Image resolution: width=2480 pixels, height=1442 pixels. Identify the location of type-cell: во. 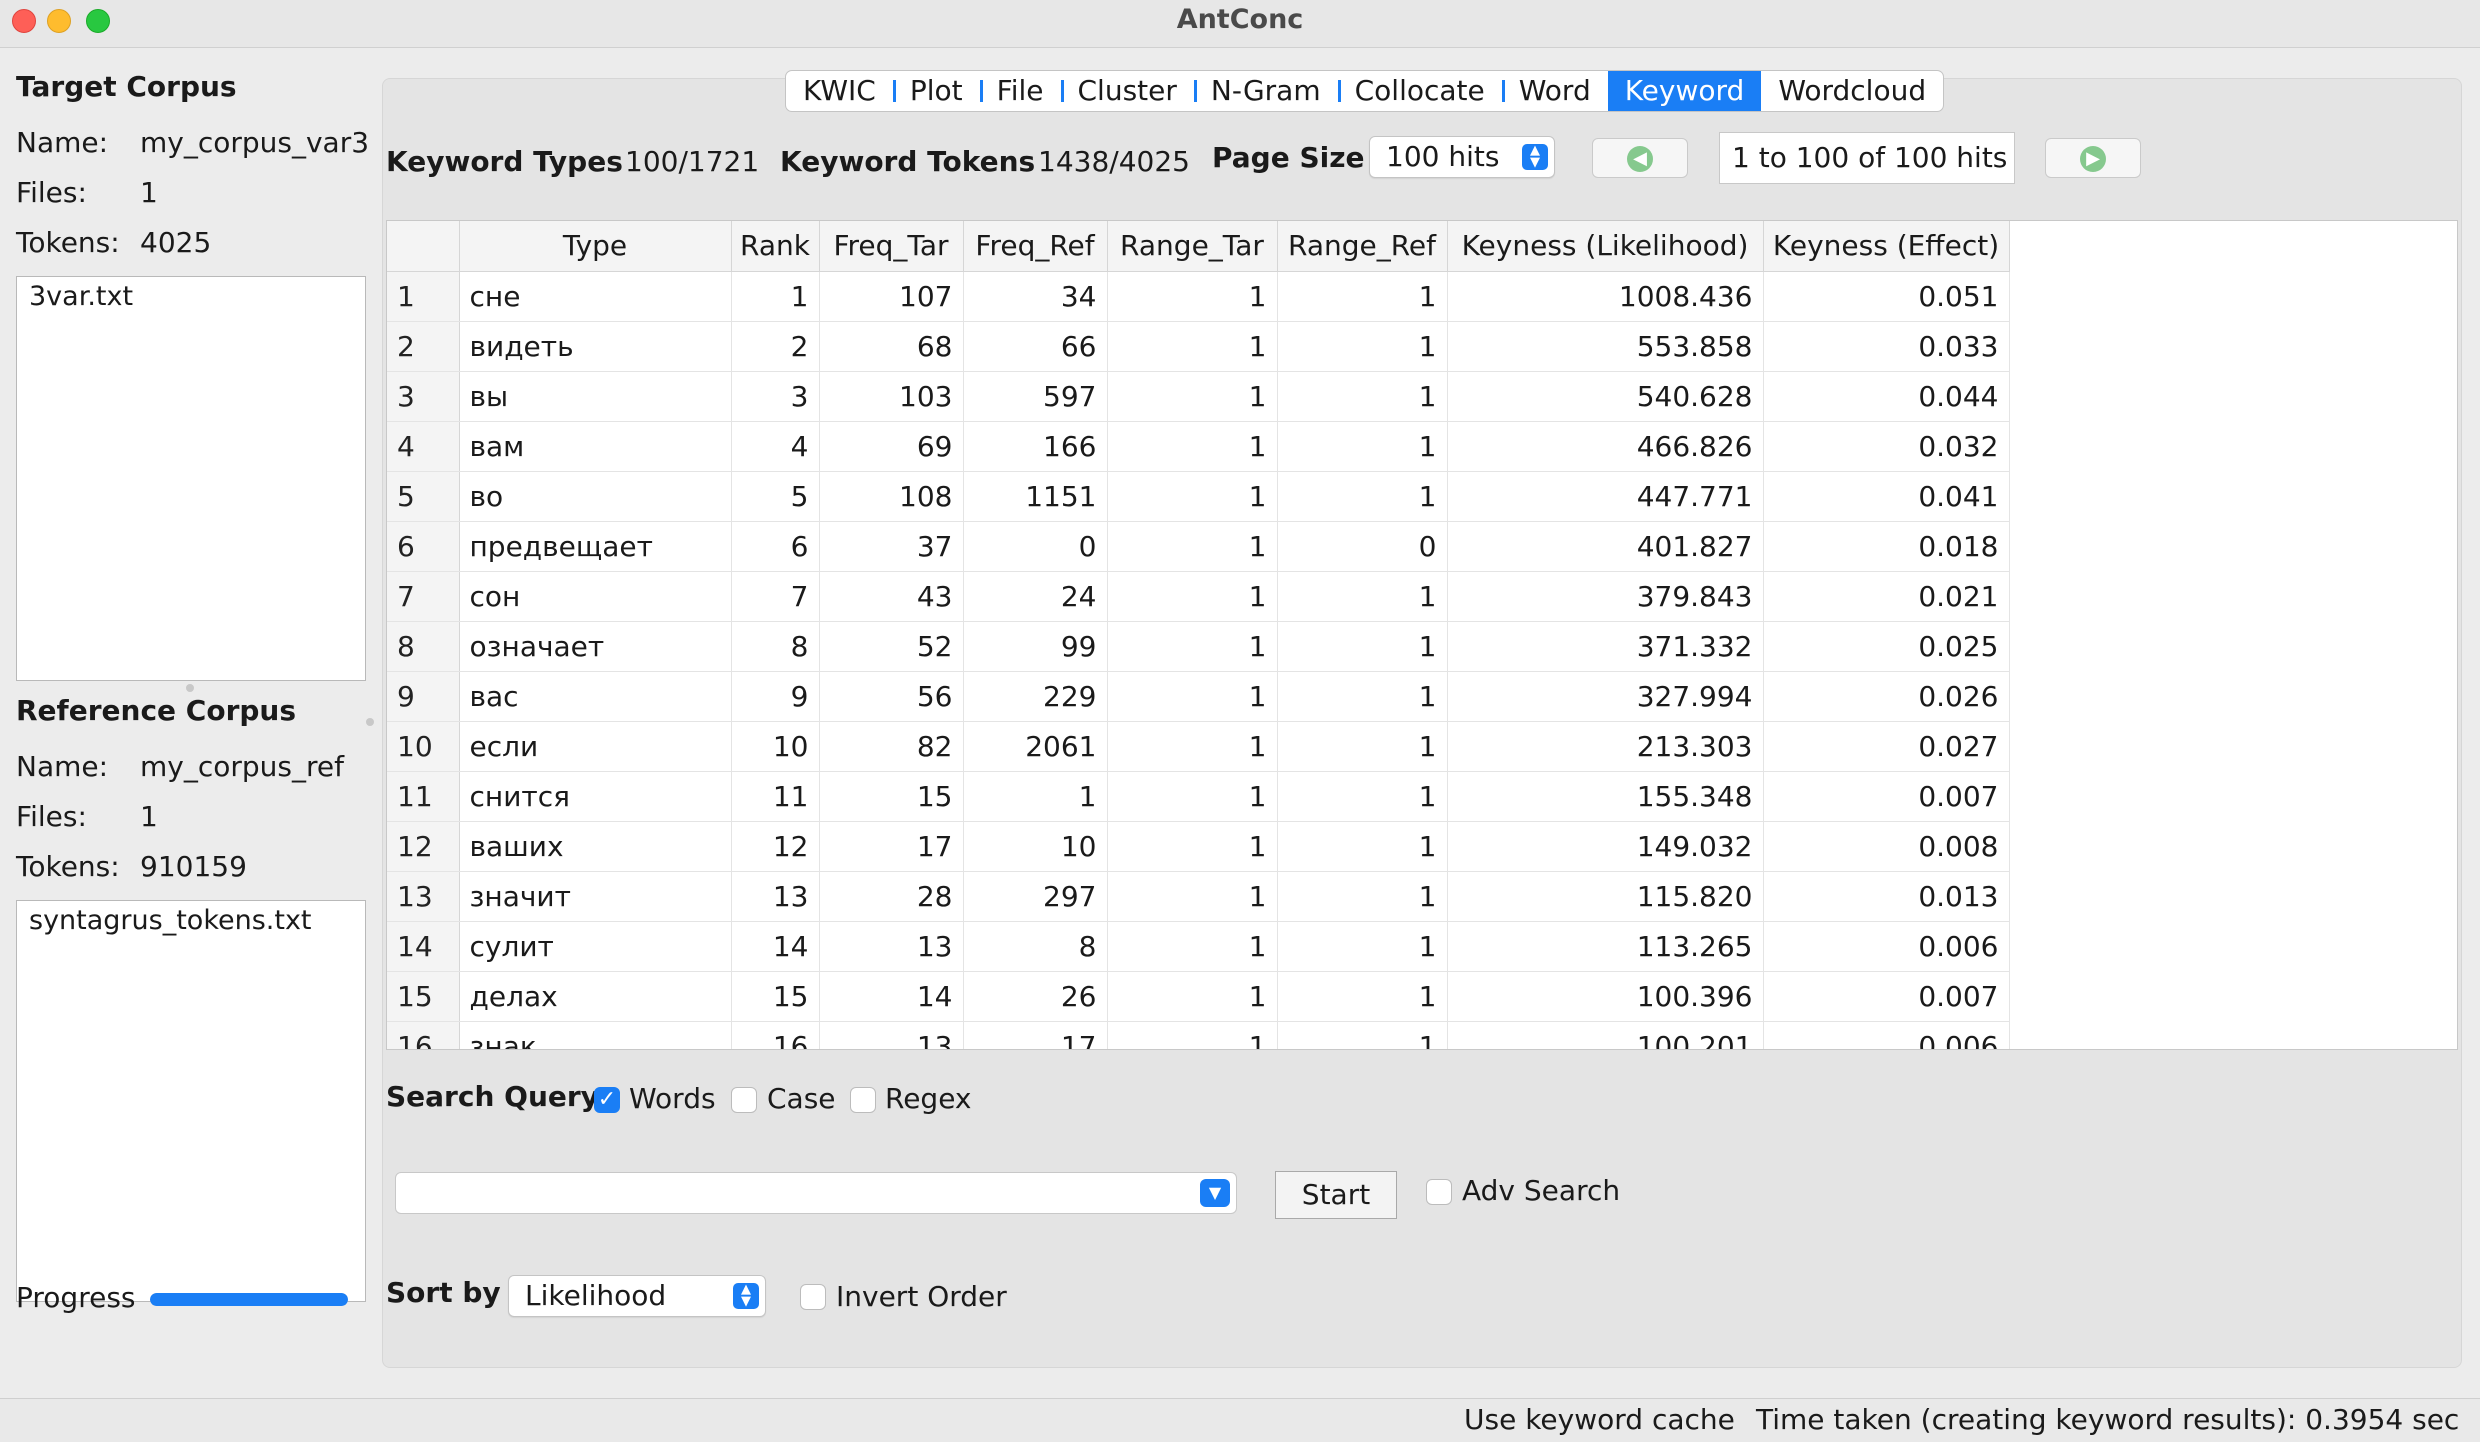
(595, 496).